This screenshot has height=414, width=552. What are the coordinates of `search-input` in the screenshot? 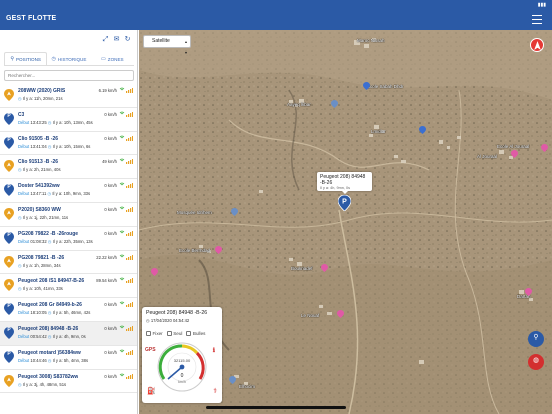 It's located at (69, 75).